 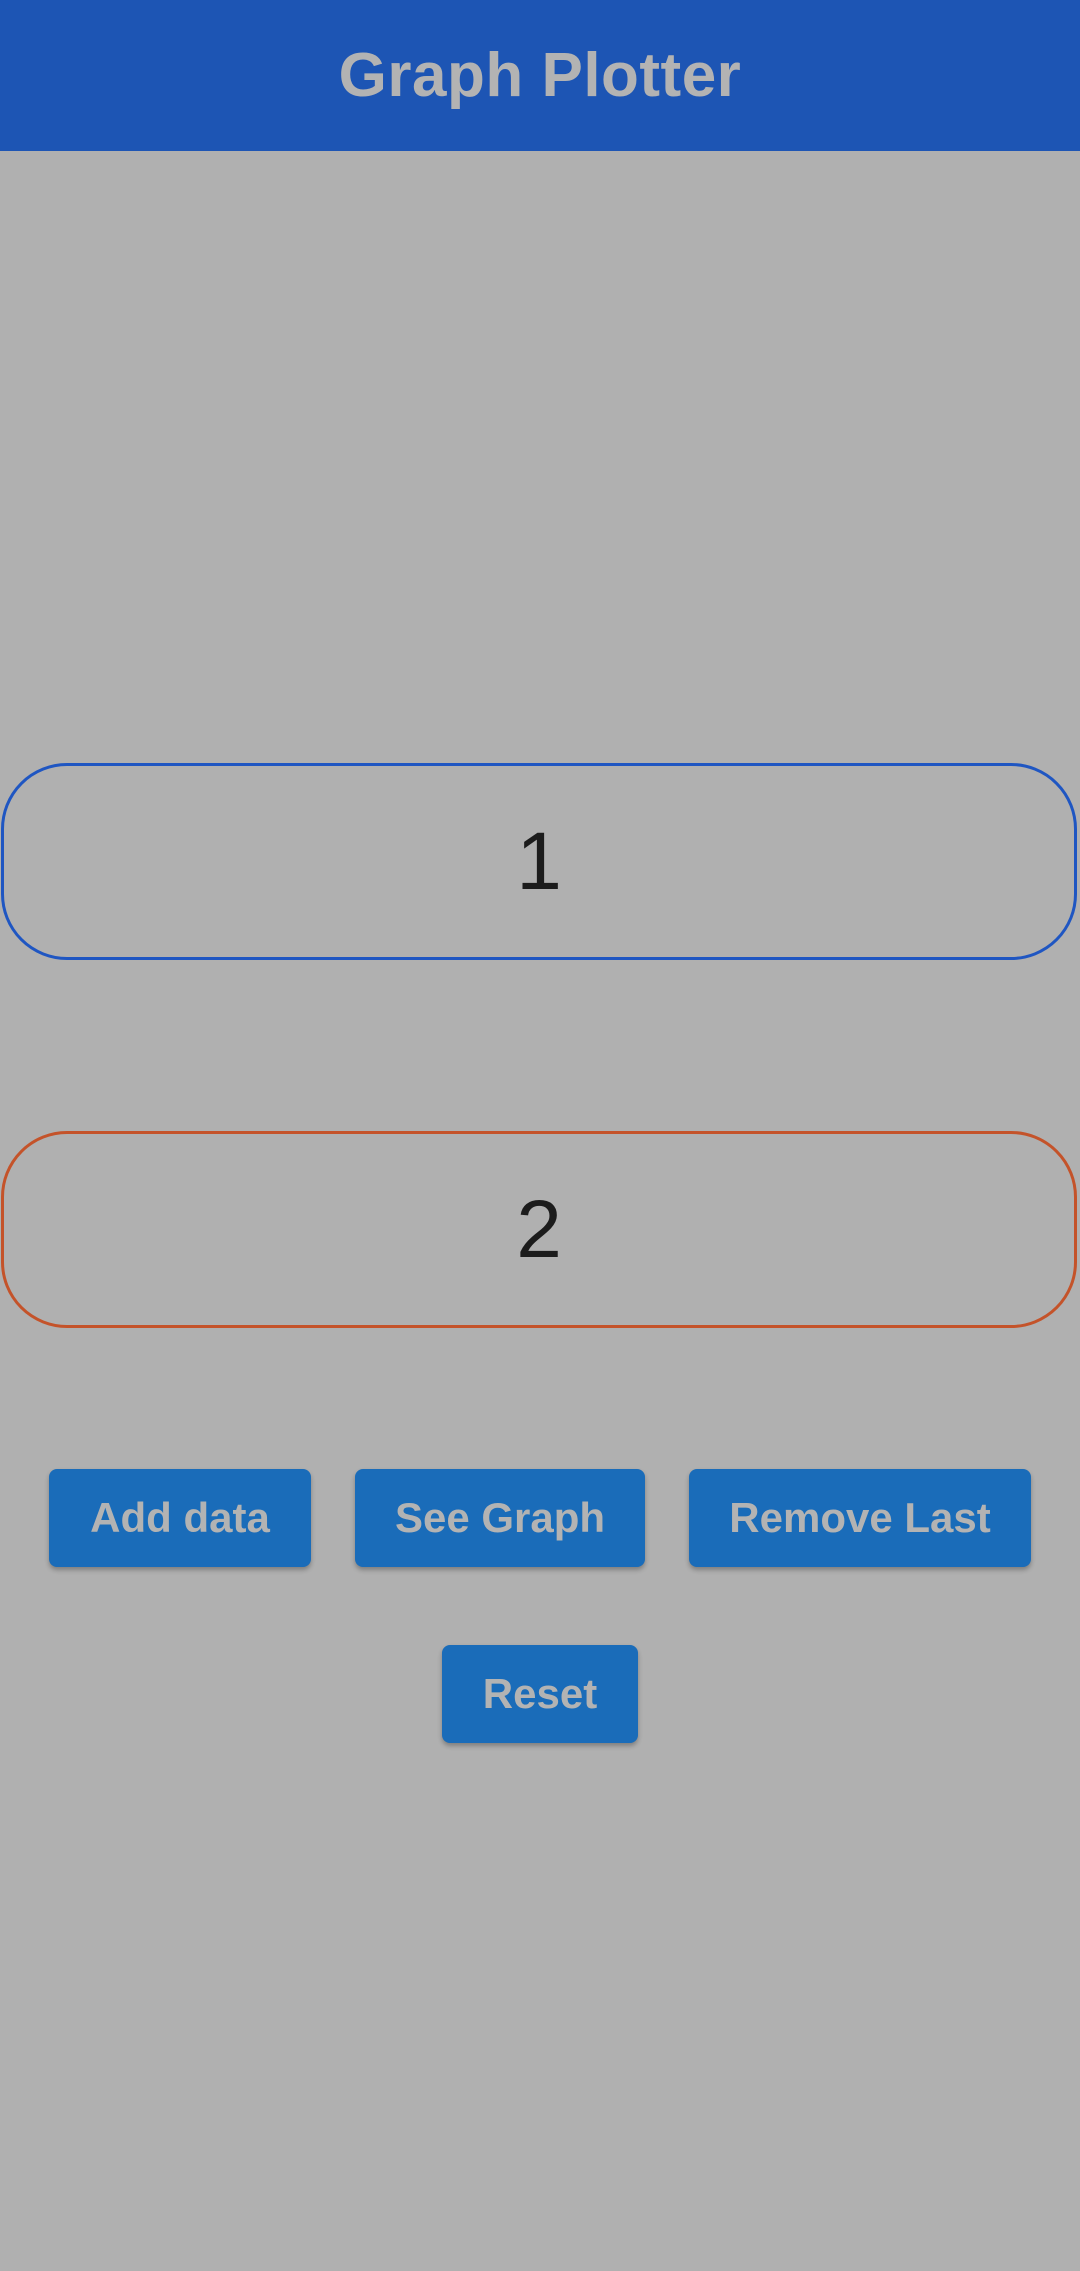 I want to click on app-title: Graph Plotter, so click(x=540, y=75).